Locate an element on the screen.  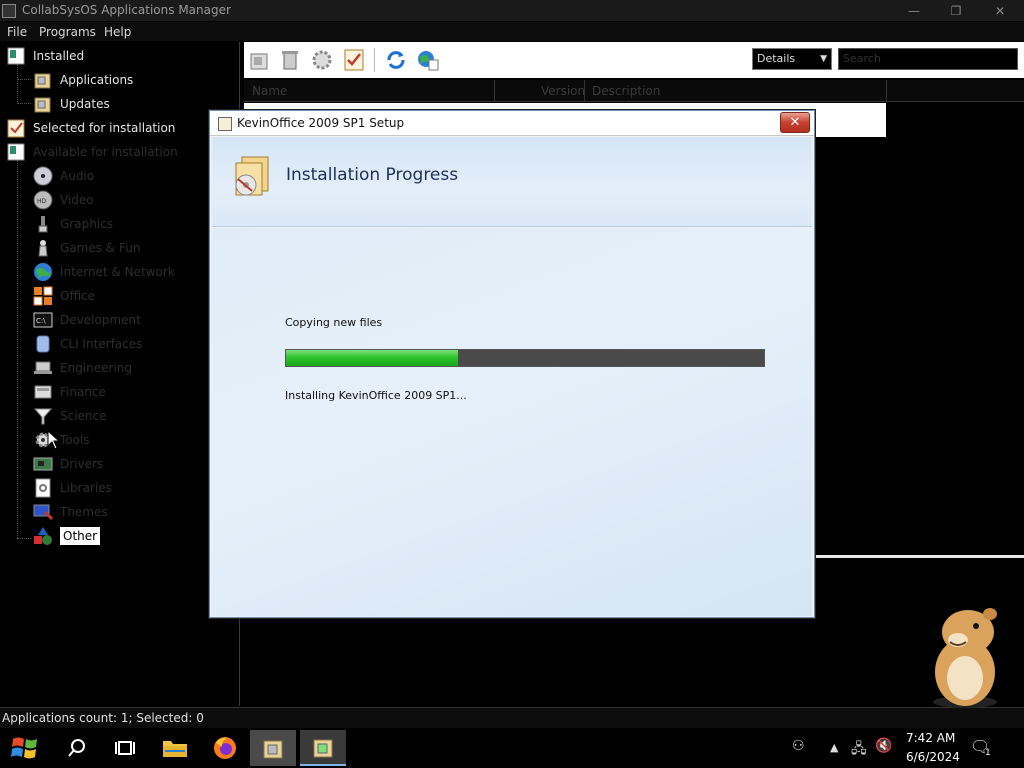
firefox-icon is located at coordinates (225, 748).